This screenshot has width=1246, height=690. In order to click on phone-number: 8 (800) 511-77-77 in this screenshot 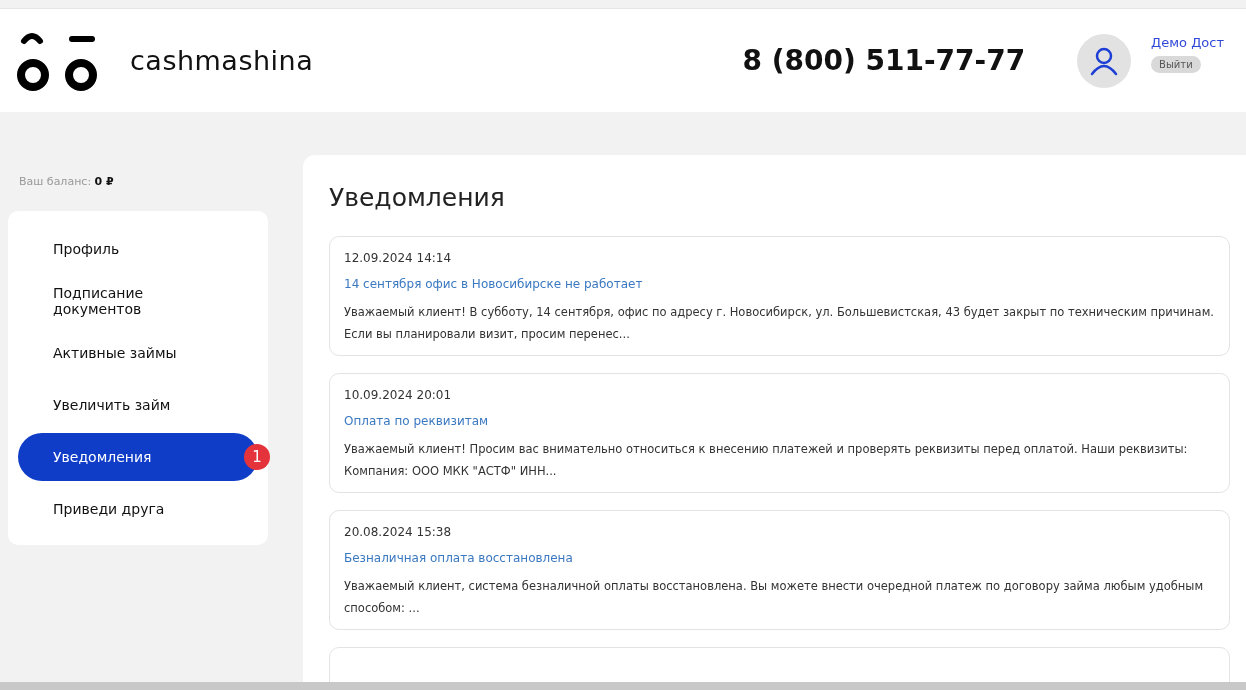, I will do `click(884, 60)`.